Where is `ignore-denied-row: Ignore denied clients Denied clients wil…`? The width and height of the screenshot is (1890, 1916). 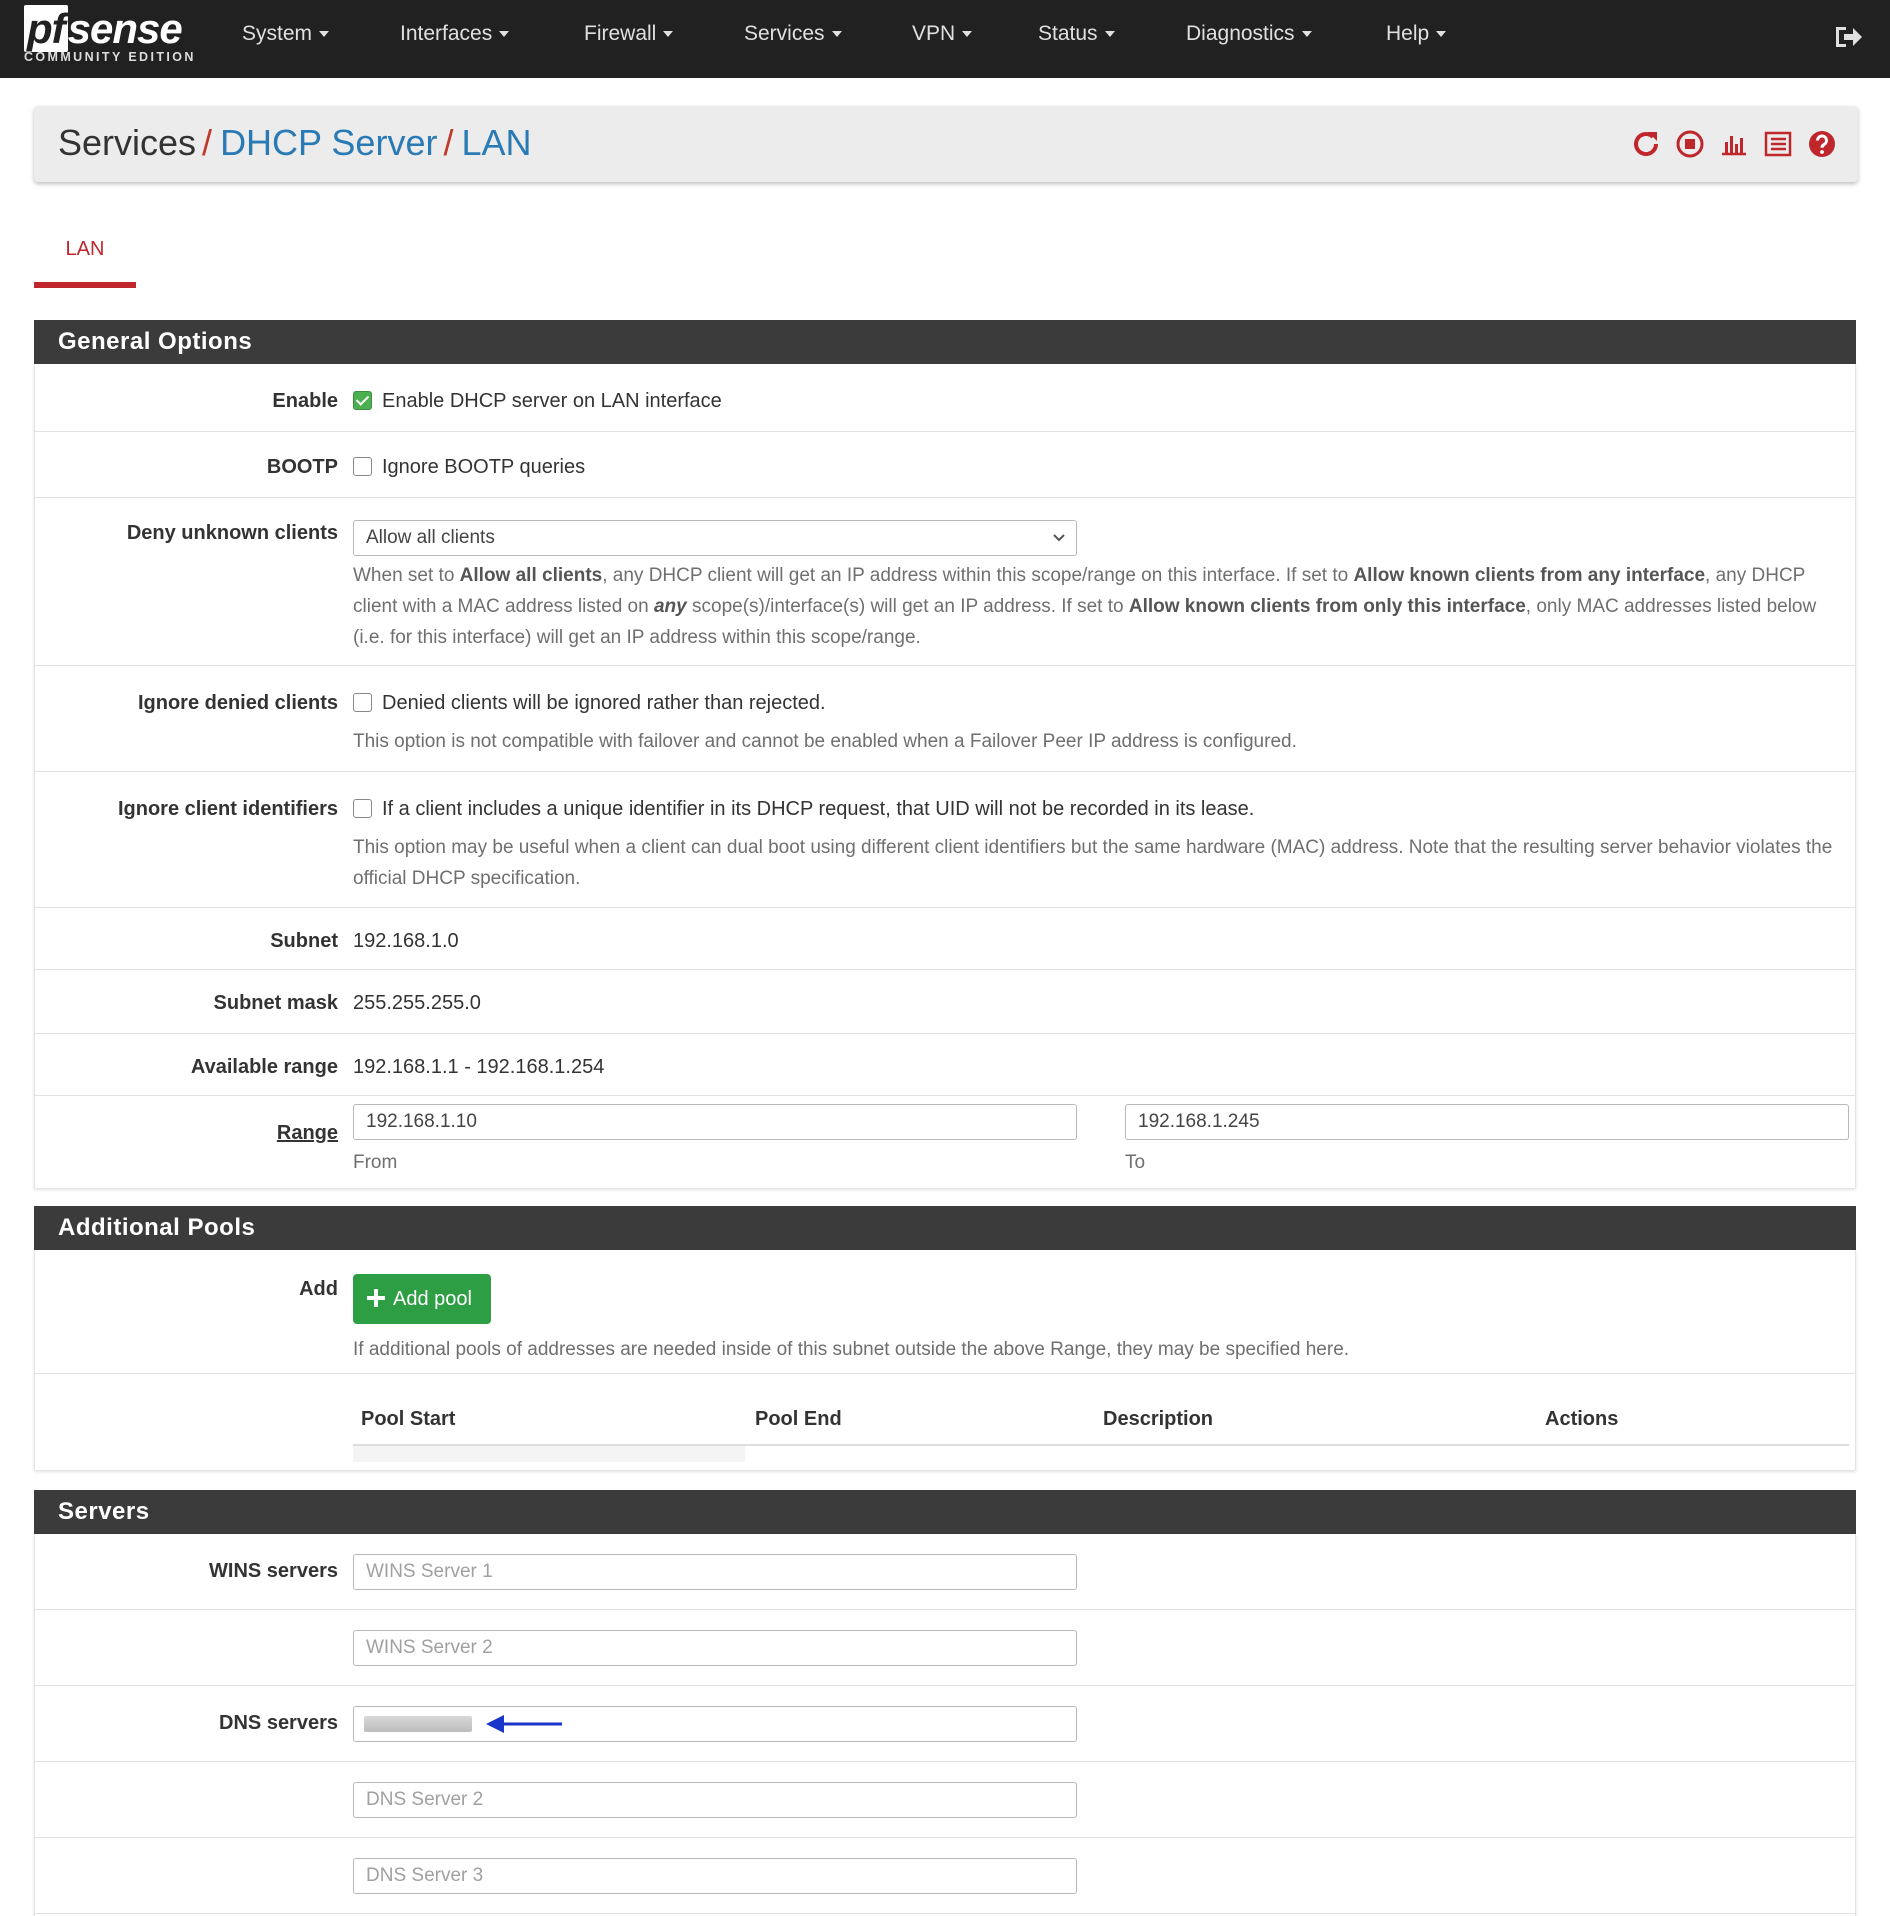 ignore-denied-row: Ignore denied clients Denied clients wil… is located at coordinates (945, 719).